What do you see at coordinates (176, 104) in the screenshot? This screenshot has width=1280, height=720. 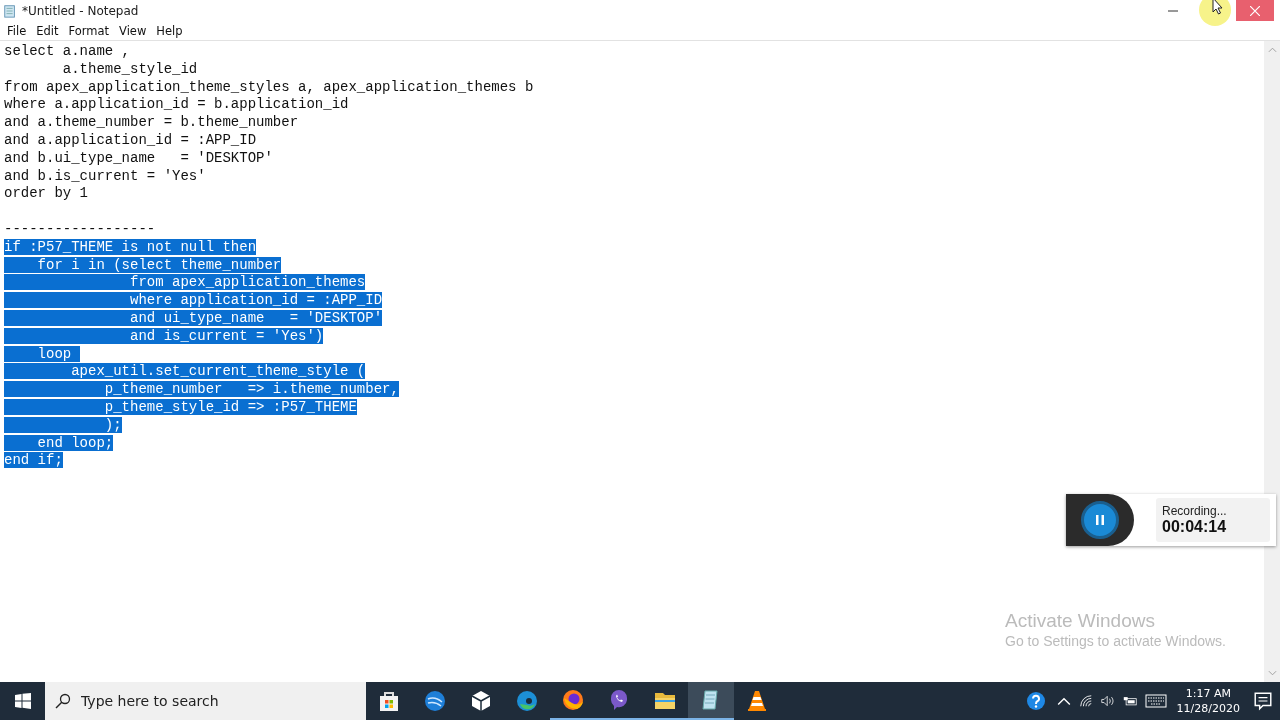 I see `code-line: where a.application_id = b.application_id` at bounding box center [176, 104].